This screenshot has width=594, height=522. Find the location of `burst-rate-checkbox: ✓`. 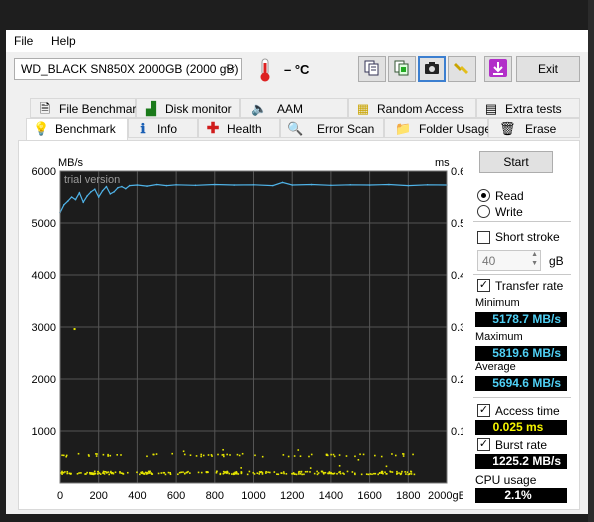

burst-rate-checkbox: ✓ is located at coordinates (483, 444).